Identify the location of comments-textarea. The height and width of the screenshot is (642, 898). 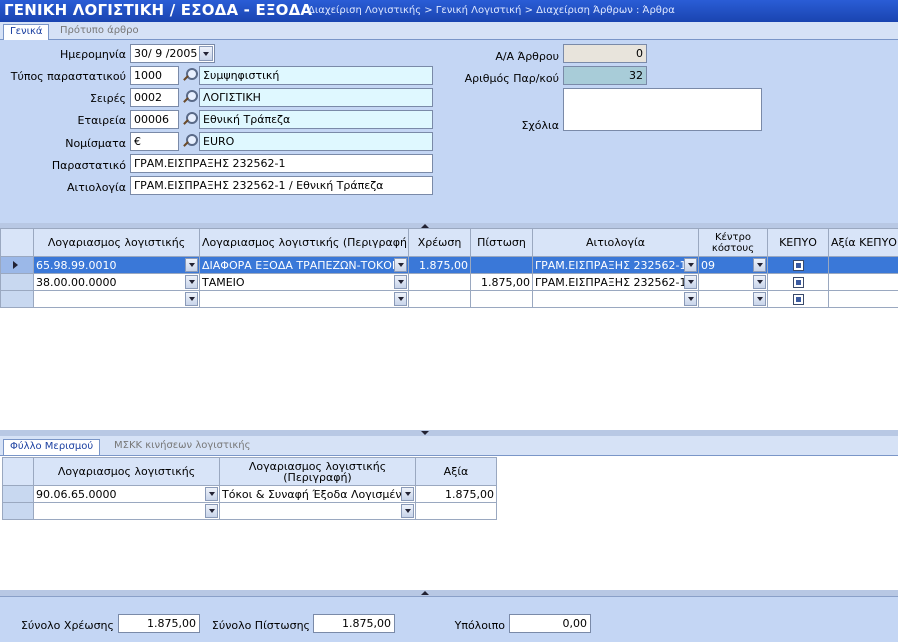
(662, 109).